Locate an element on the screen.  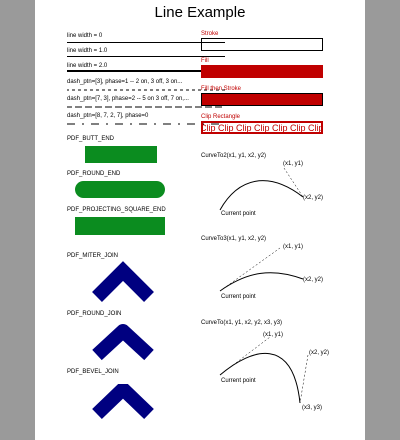
stroke-rect is located at coordinates (262, 44).